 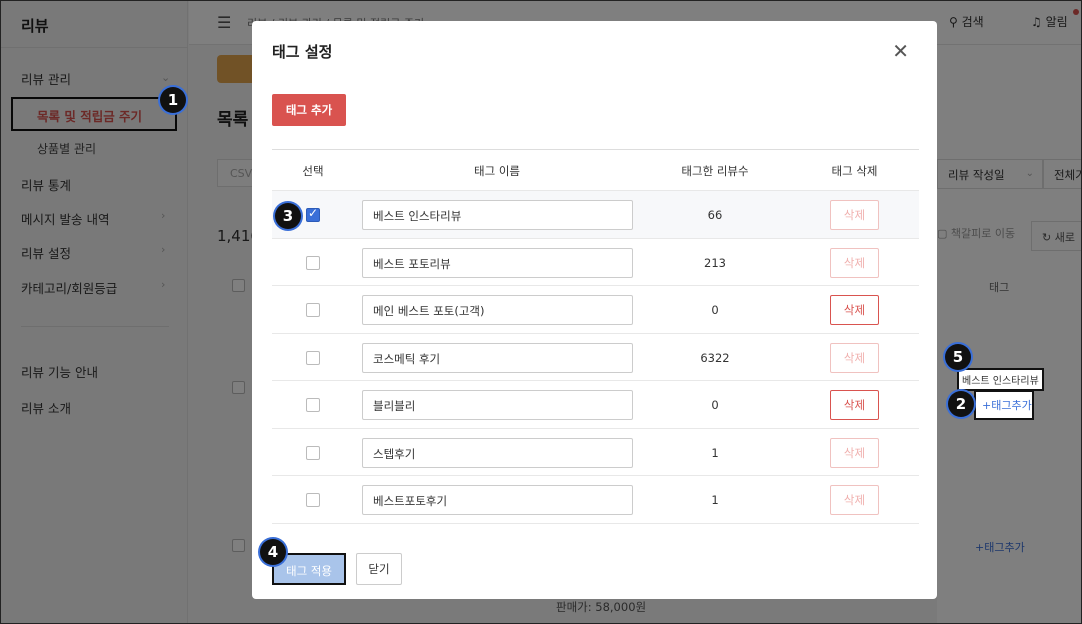 I want to click on header-review-count: 태그한 리뷰수, so click(x=715, y=171).